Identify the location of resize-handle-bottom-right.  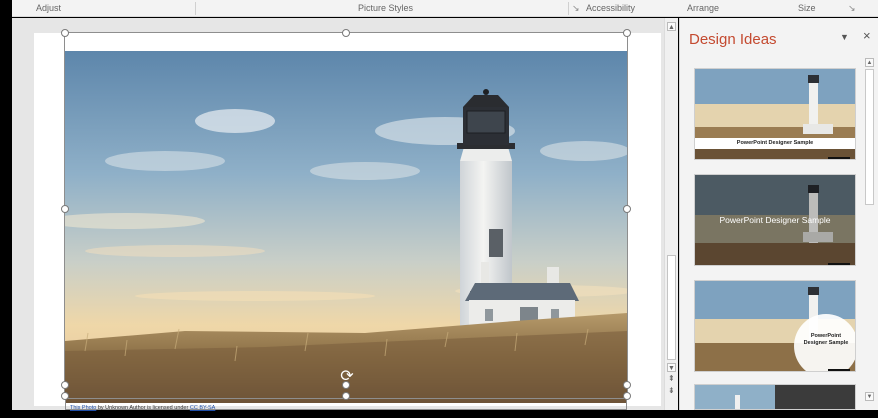
(627, 385).